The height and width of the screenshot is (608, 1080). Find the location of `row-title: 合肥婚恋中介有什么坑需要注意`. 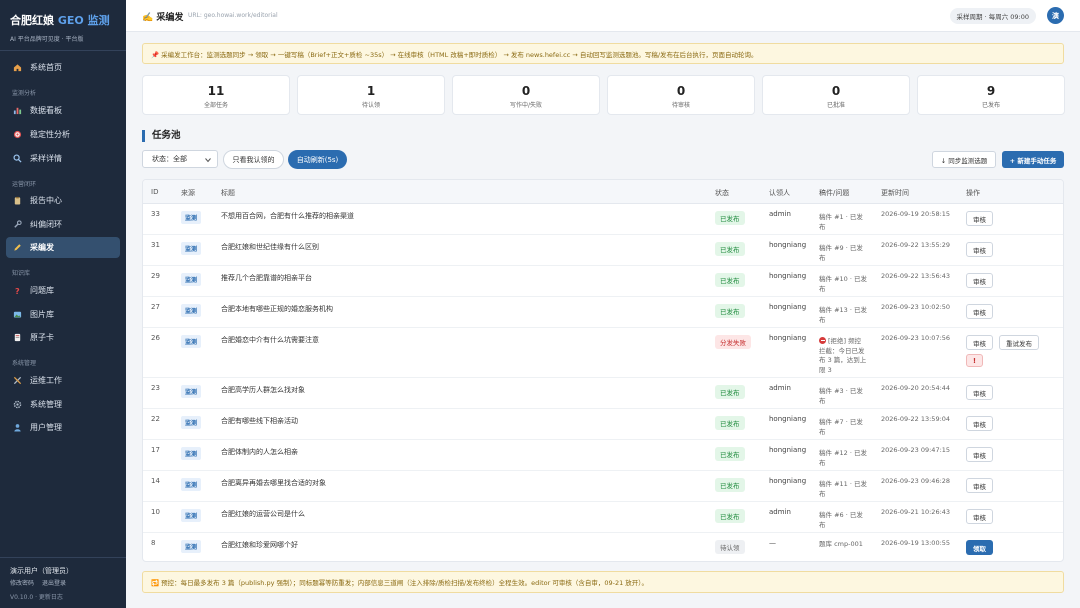

row-title: 合肥婚恋中介有什么坑需要注意 is located at coordinates (270, 340).